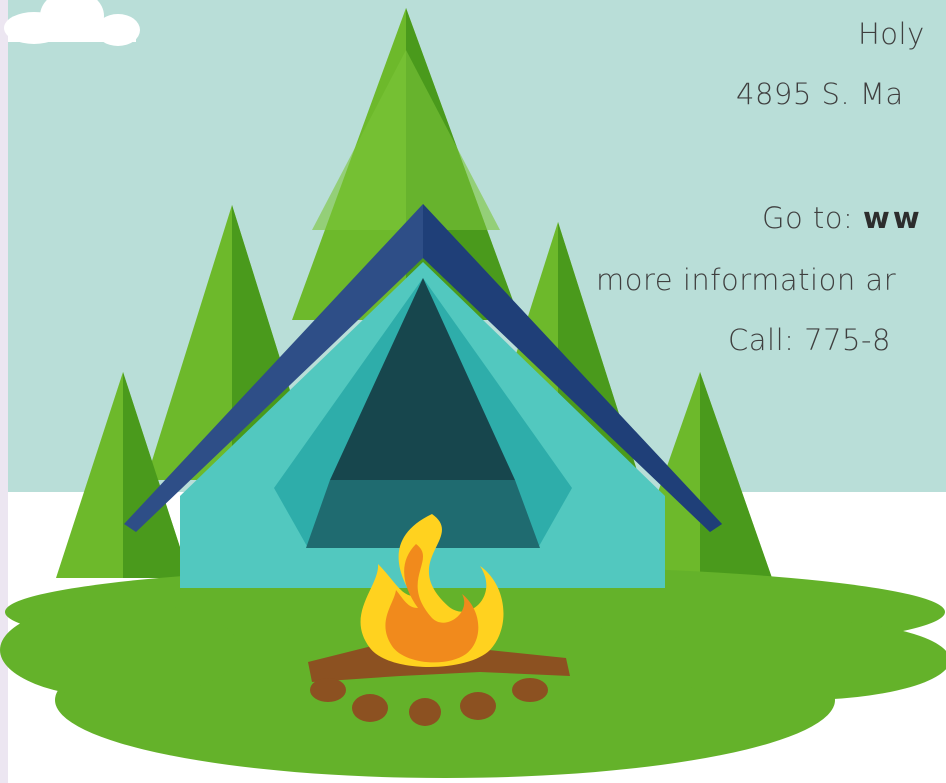 This screenshot has height=783, width=946. Describe the element at coordinates (813, 218) in the screenshot. I see `info-goto-label: Go to:` at that location.